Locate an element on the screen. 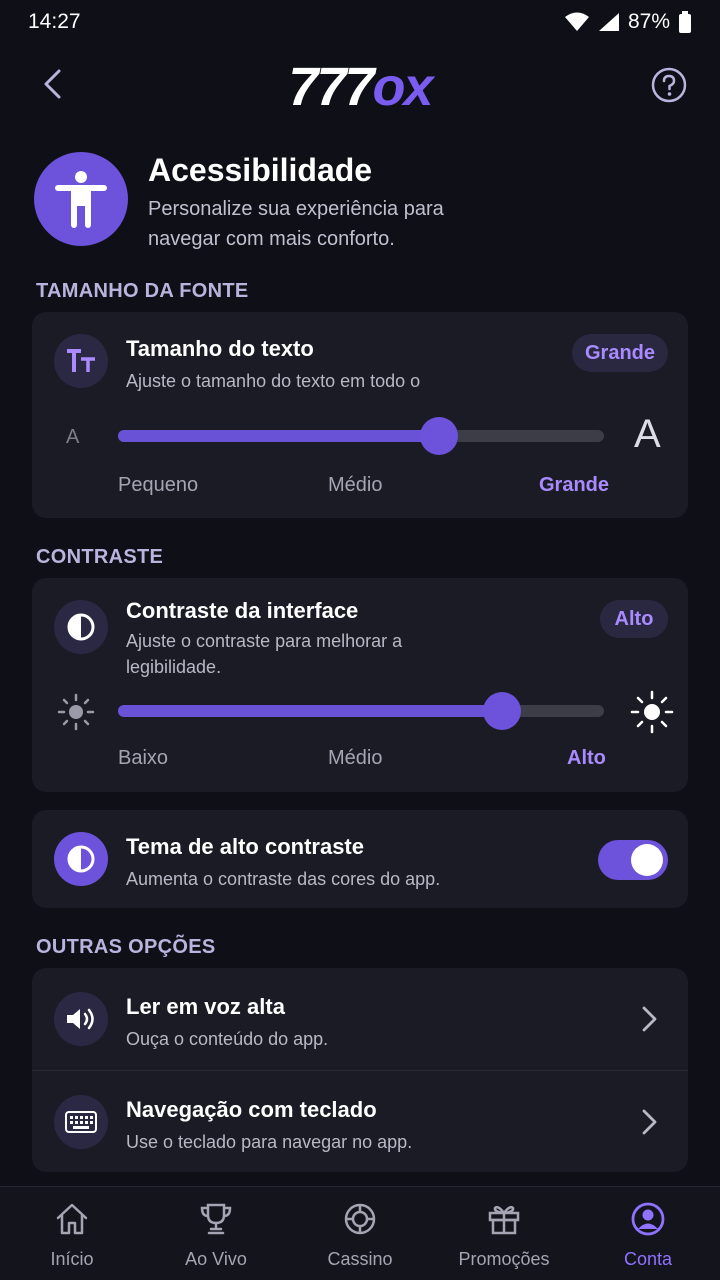 This screenshot has height=1280, width=720. high-contrast-subtitle: Aumenta o contraste das cores do app. is located at coordinates (283, 879).